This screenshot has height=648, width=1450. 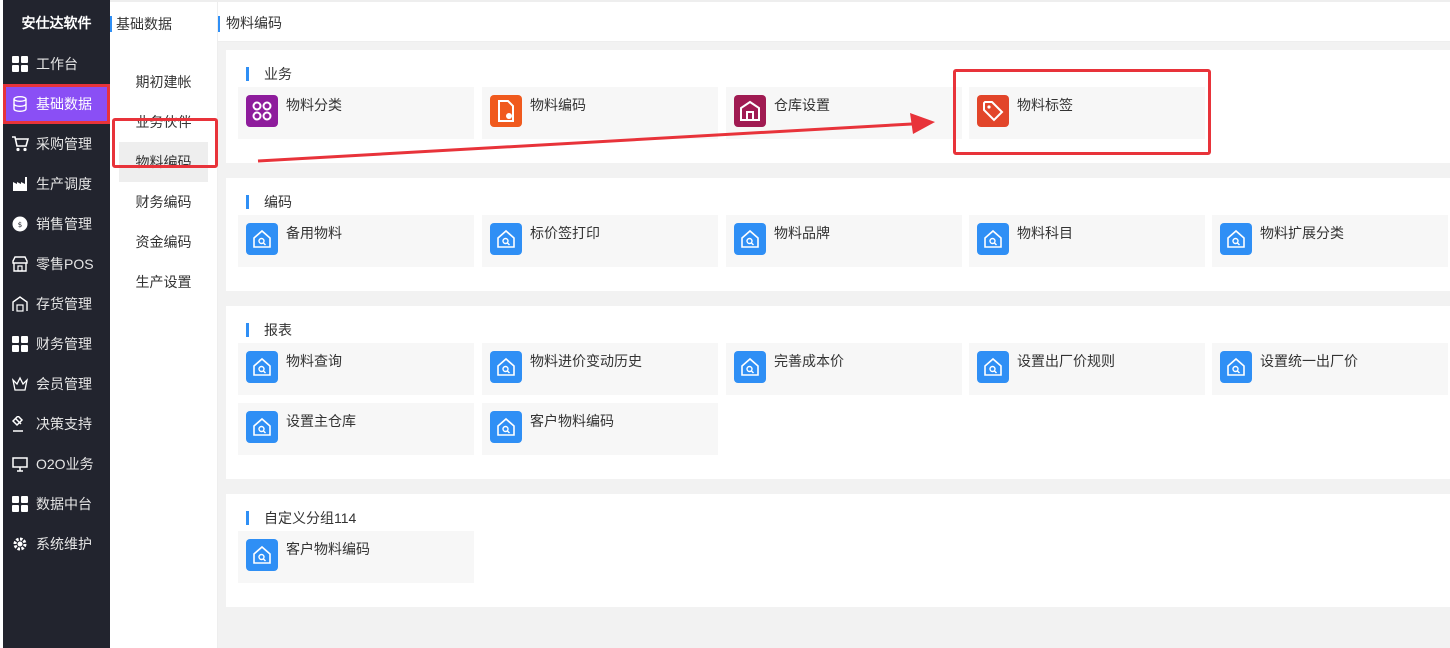 I want to click on sidebar-item-workbench: 工作台, so click(x=56, y=64).